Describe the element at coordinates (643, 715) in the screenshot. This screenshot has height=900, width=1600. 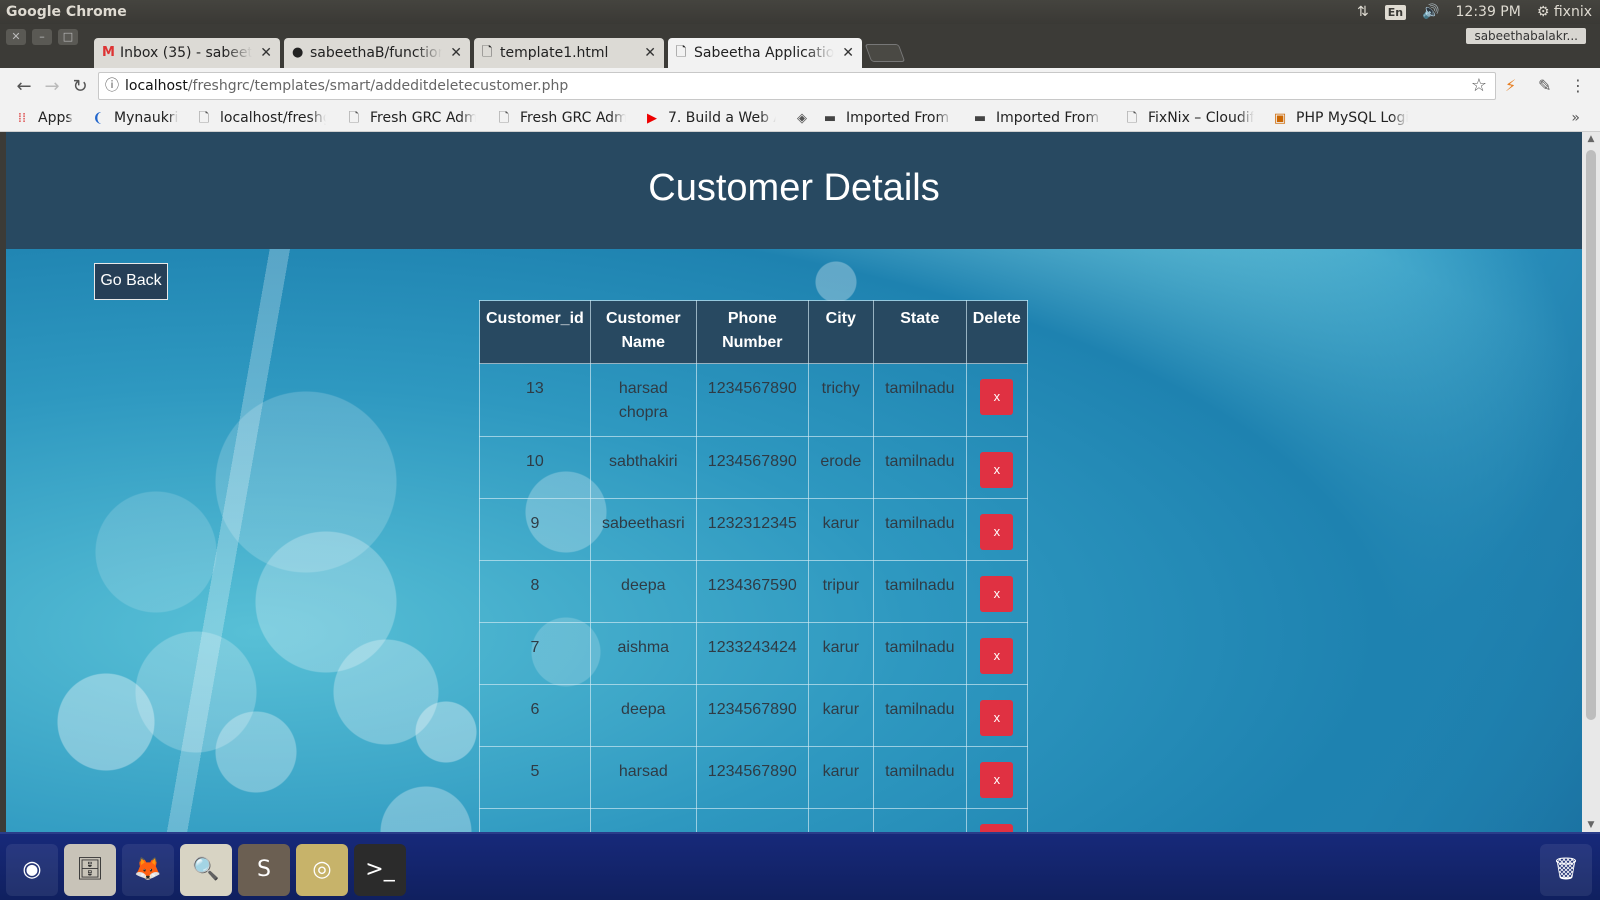
I see `cell-customer-name: deepa` at that location.